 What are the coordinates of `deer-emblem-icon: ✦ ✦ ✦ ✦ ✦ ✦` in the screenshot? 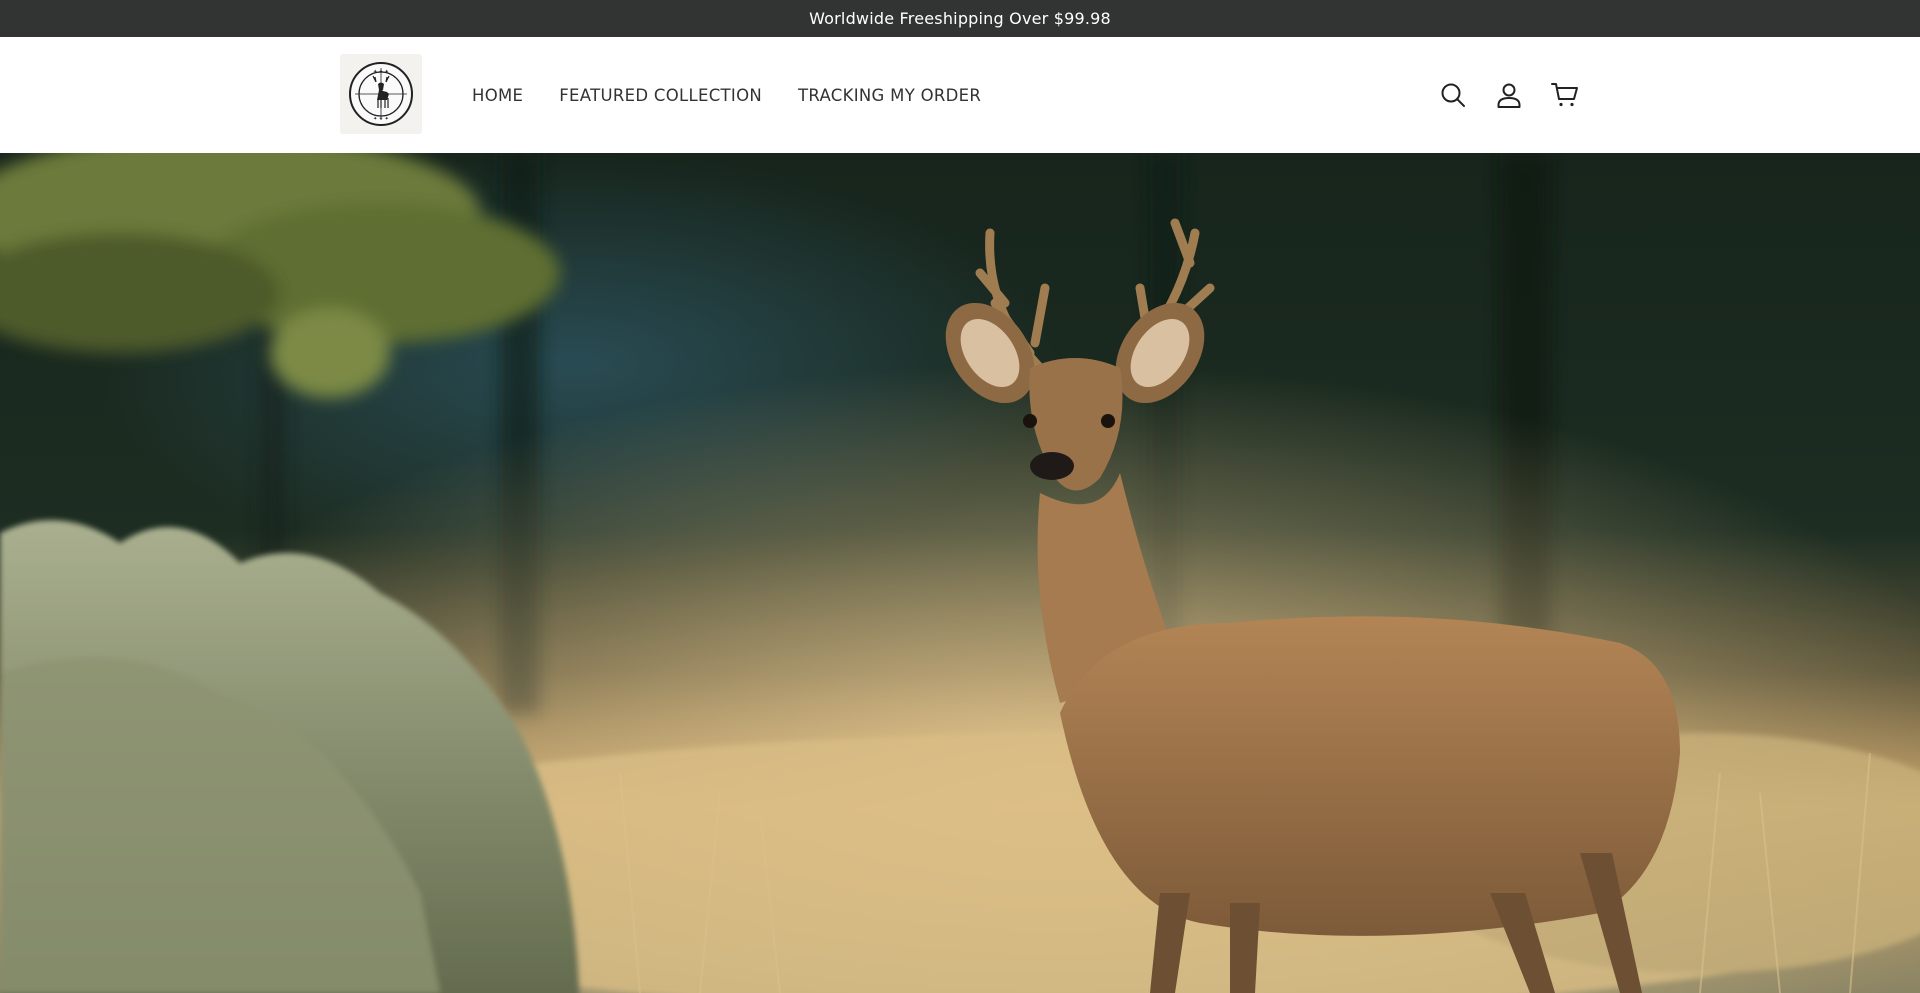 It's located at (381, 94).